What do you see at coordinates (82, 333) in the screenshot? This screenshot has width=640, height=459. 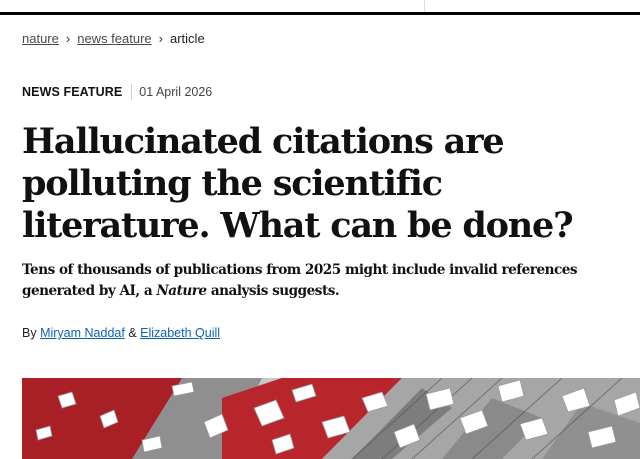 I see `author-link: Miryam Naddaf` at bounding box center [82, 333].